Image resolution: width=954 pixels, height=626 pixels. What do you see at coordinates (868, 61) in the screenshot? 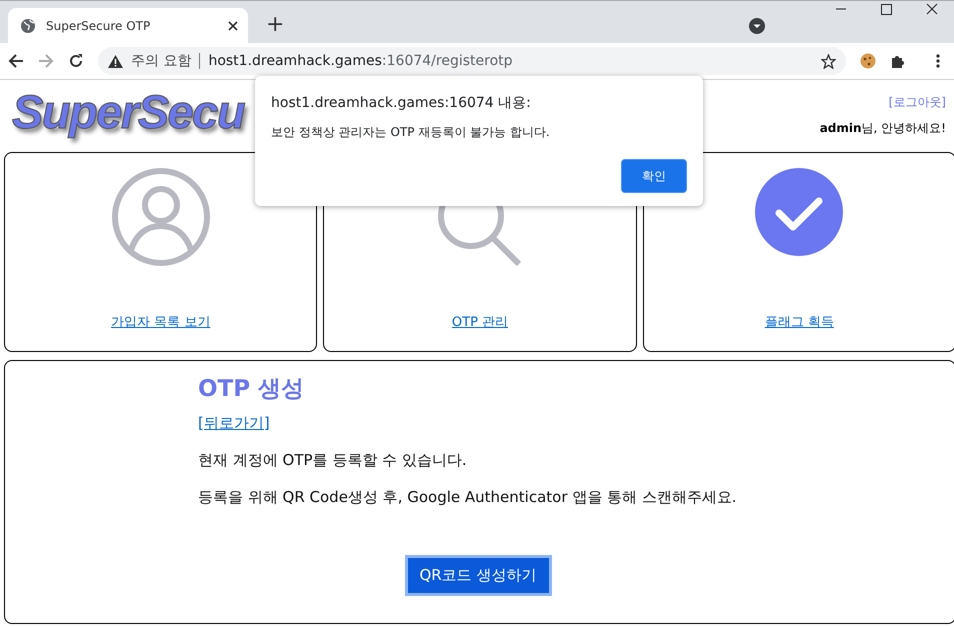
I see `cookie-icon` at bounding box center [868, 61].